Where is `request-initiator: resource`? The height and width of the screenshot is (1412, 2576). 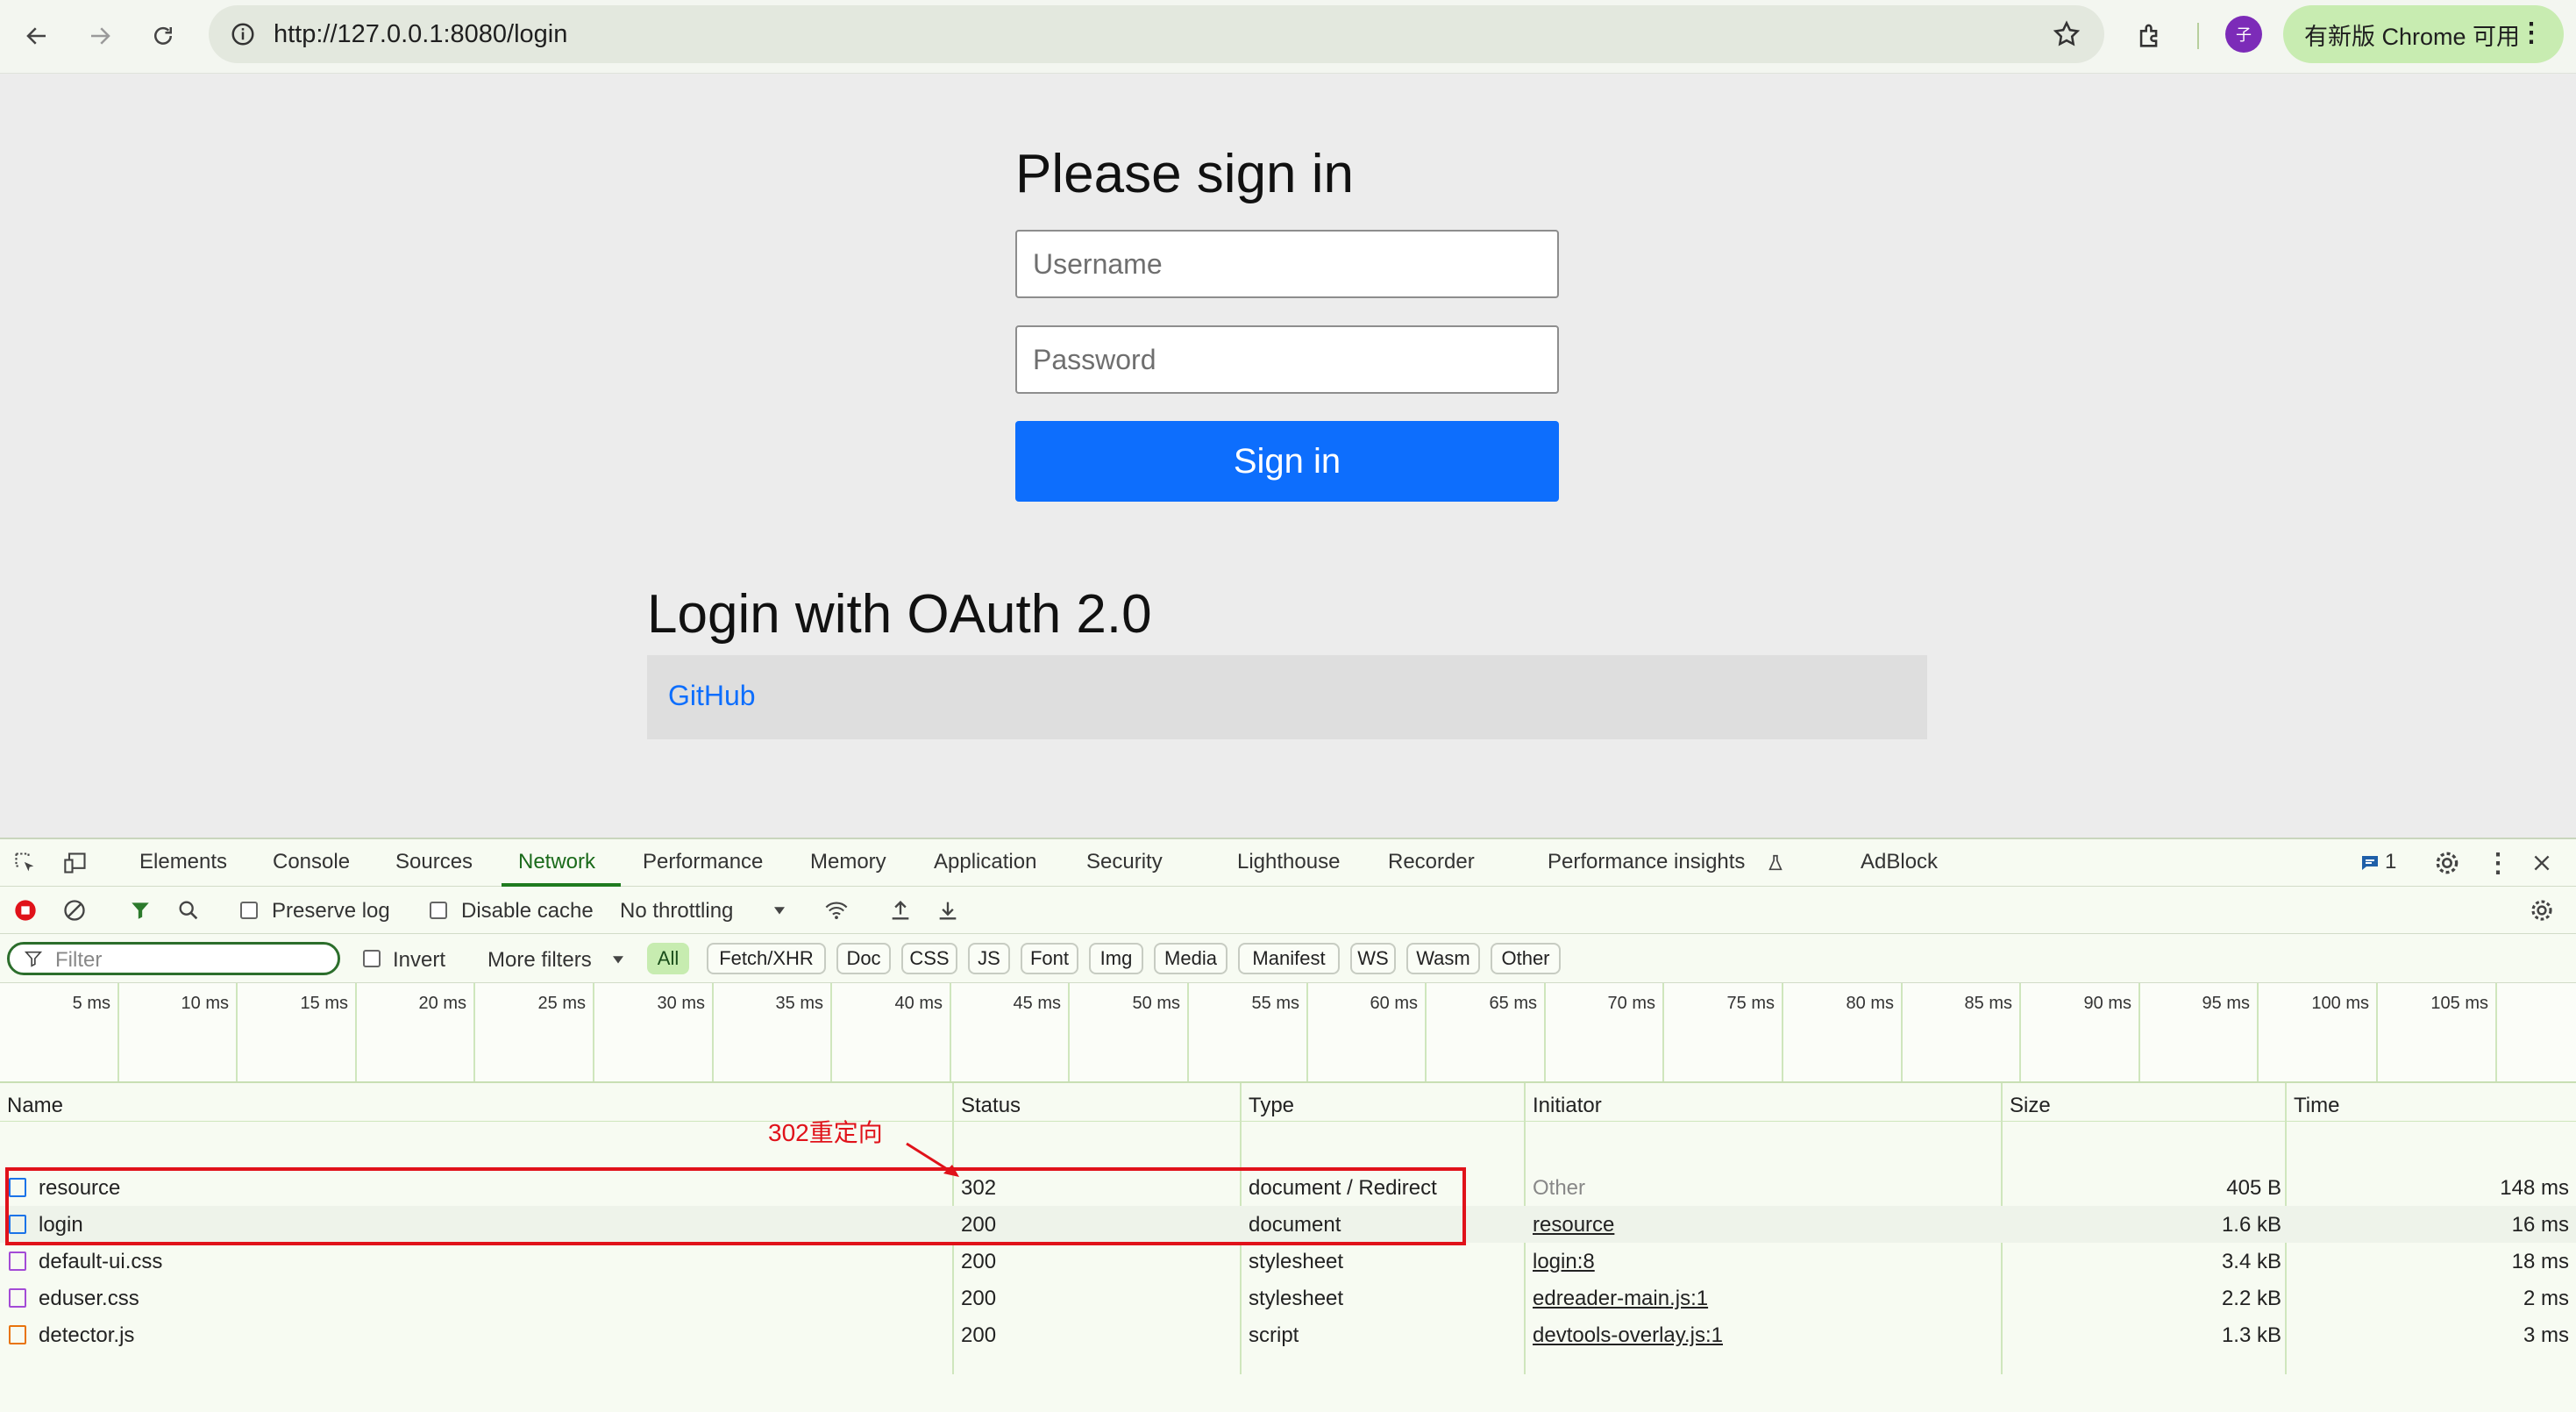
request-initiator: resource is located at coordinates (1573, 1225).